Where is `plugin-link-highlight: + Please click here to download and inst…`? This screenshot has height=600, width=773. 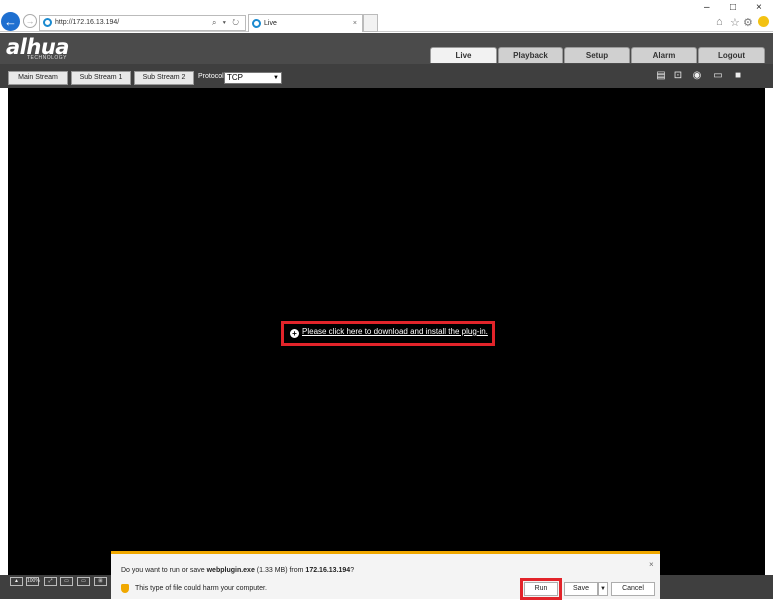
plugin-link-highlight: + Please click here to download and inst… is located at coordinates (388, 333).